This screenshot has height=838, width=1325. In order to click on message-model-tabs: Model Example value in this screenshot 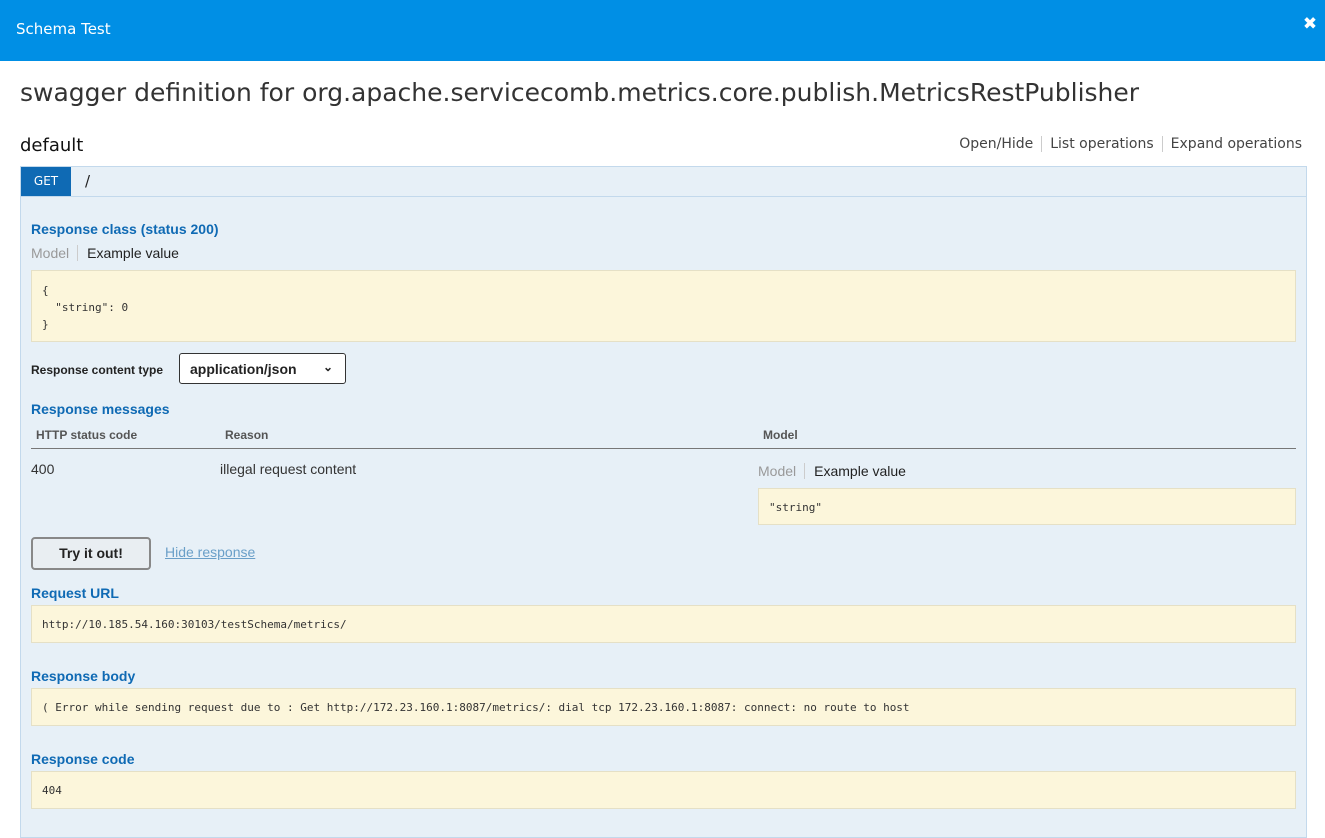, I will do `click(832, 471)`.